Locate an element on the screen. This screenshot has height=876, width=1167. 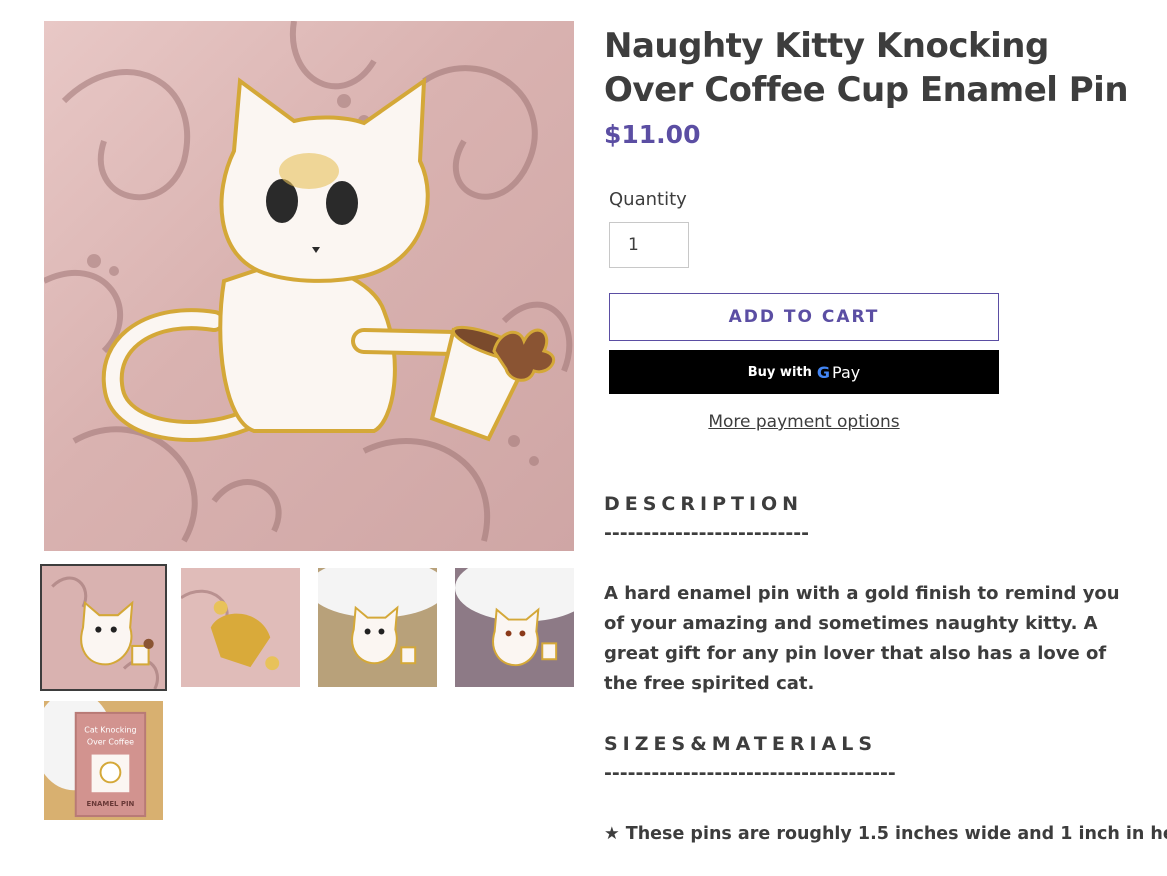
thumbnail-image: Cat Knocking Over Coffee ENAMEL PIN is located at coordinates (103, 760).